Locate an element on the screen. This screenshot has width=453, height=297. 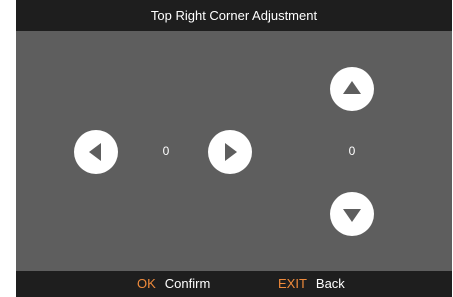
back-label: Back is located at coordinates (330, 283).